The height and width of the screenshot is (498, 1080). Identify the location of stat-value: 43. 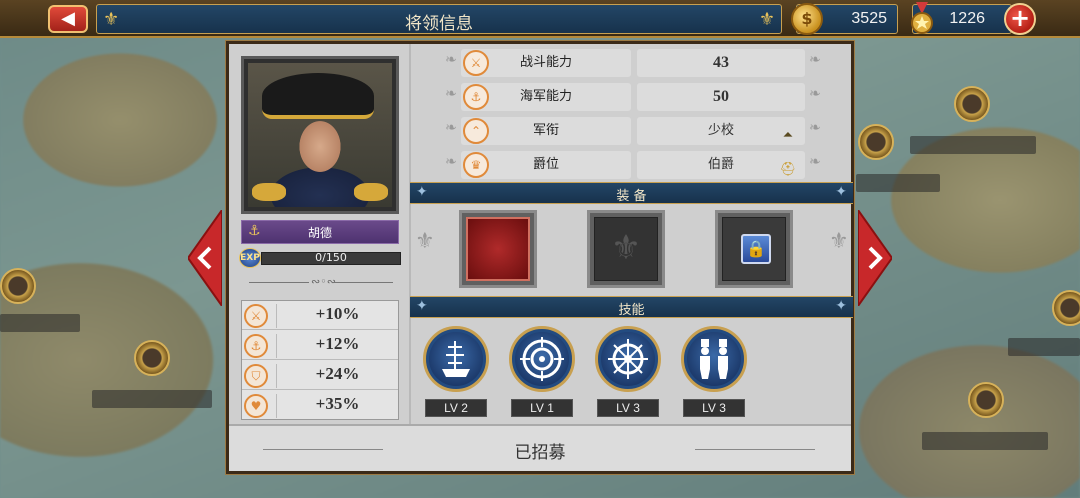
(721, 63).